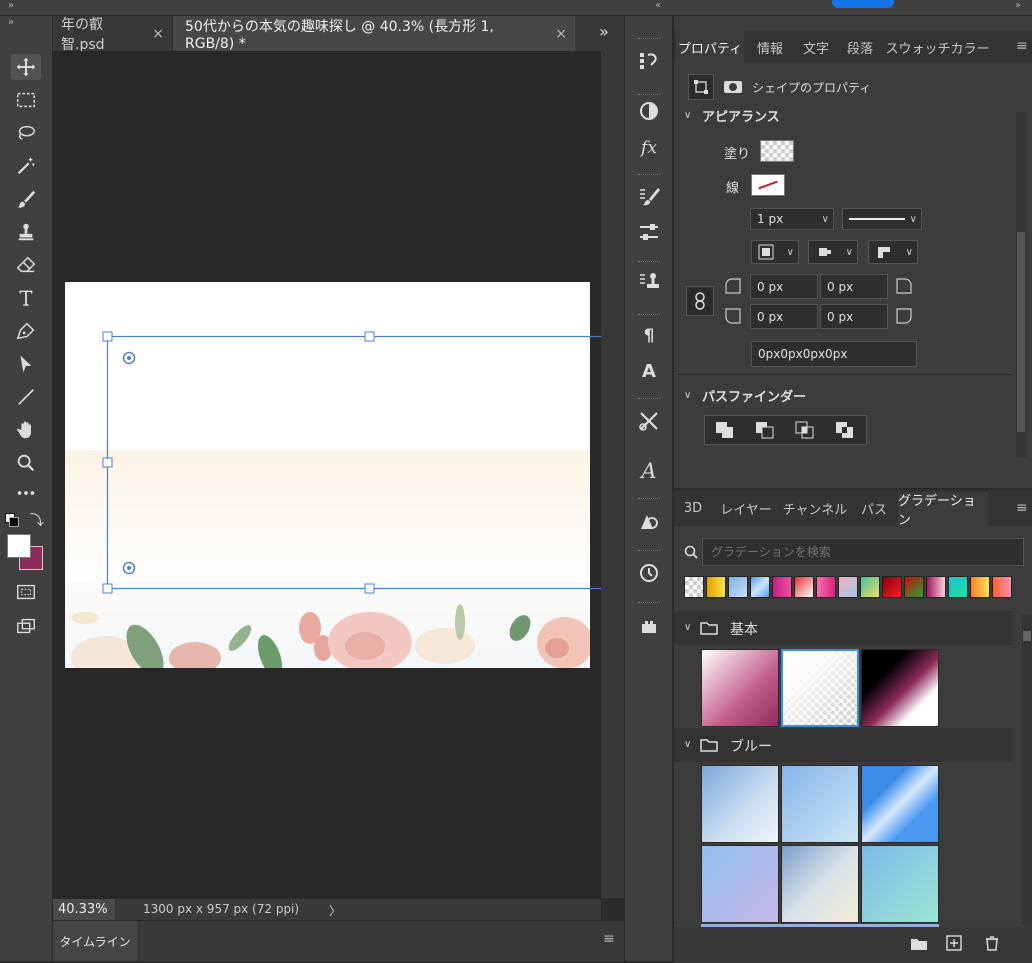  Describe the element at coordinates (19, 546) in the screenshot. I see `foreground-color-swatch` at that location.